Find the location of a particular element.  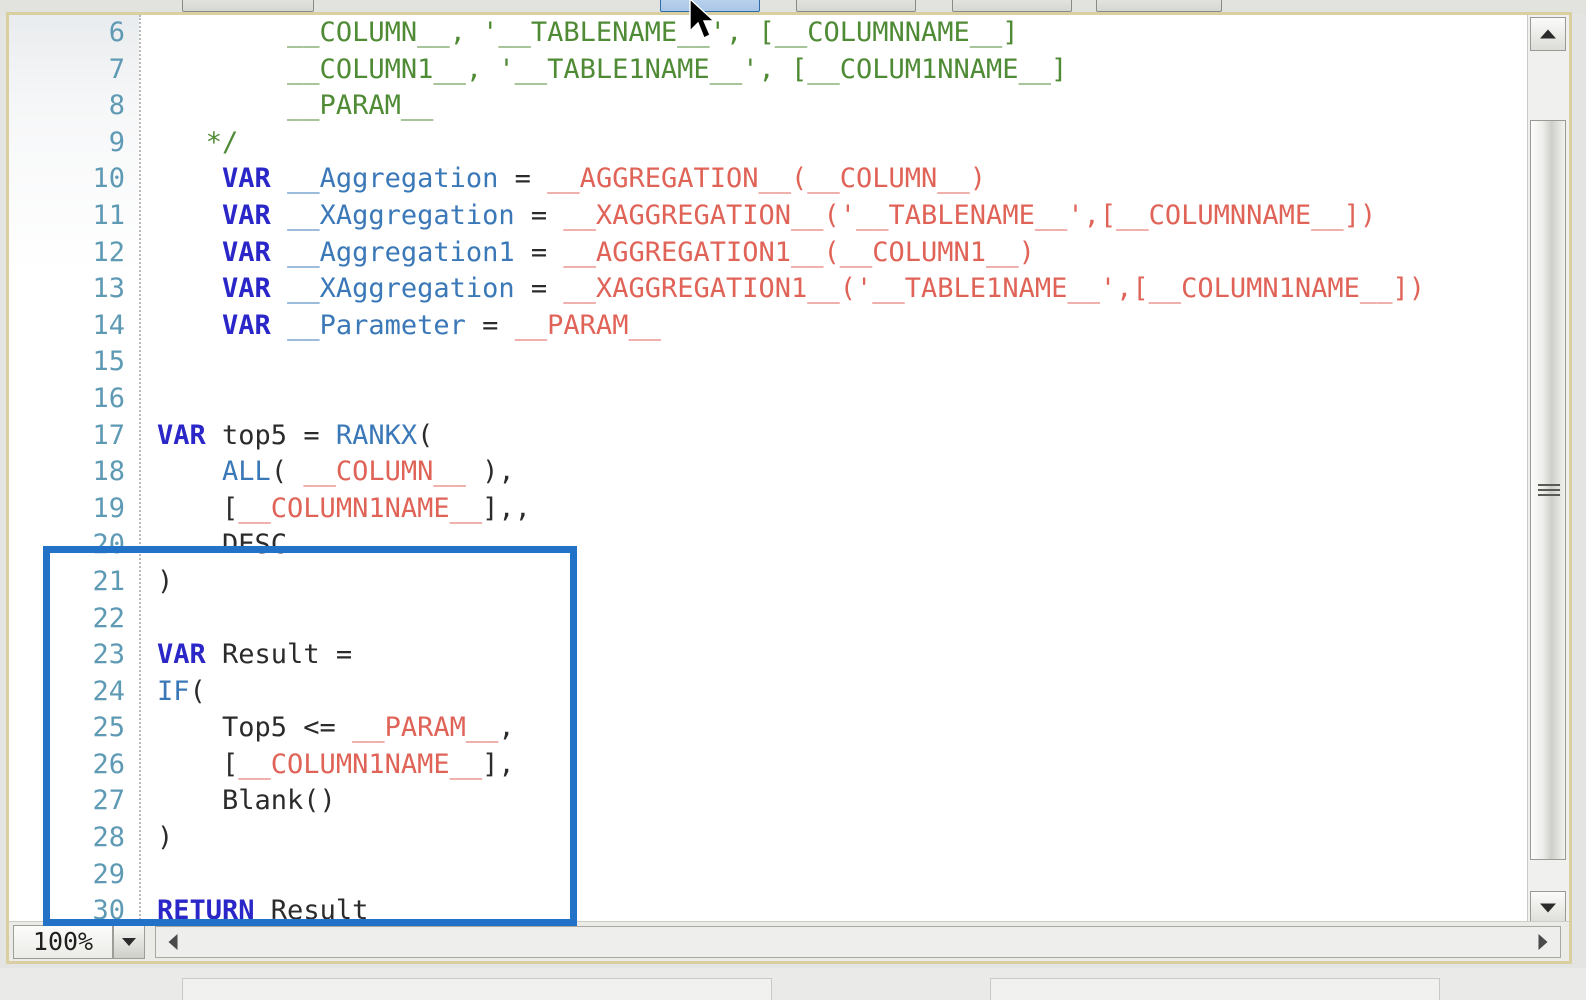

code-token: ALL is located at coordinates (246, 472).